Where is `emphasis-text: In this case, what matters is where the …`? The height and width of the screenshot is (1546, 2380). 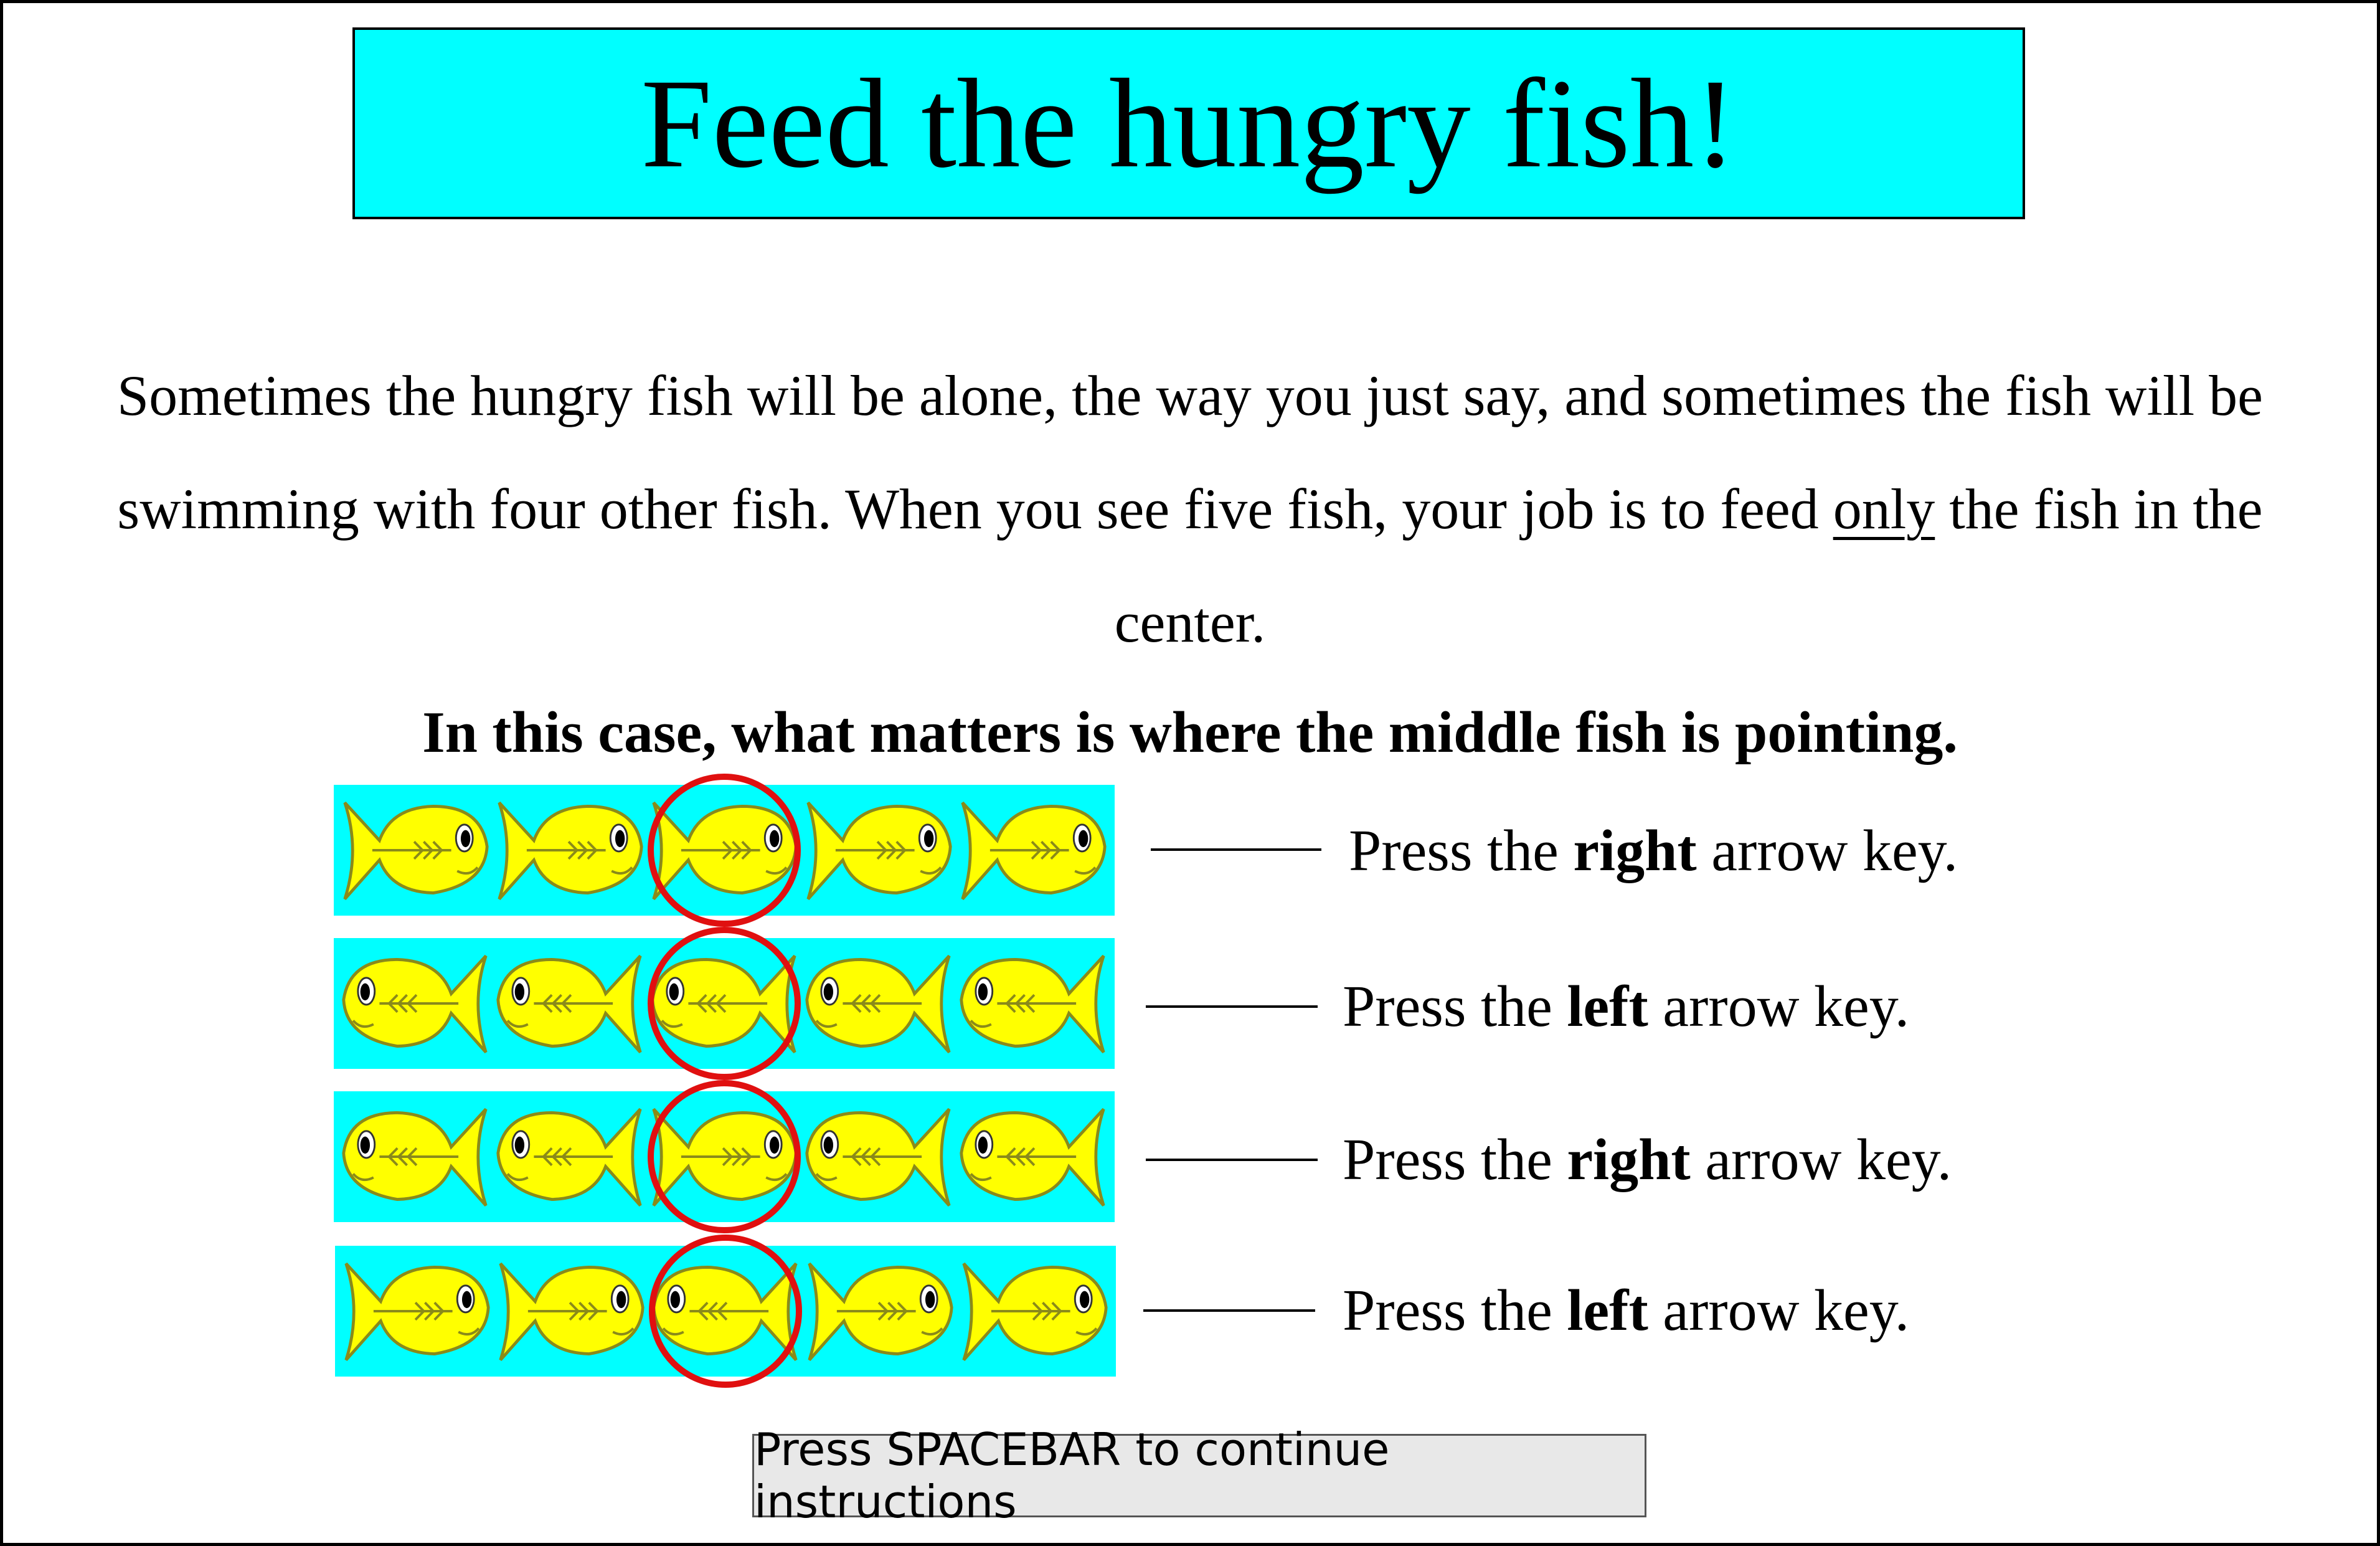
emphasis-text: In this case, what matters is where the … is located at coordinates (1190, 733).